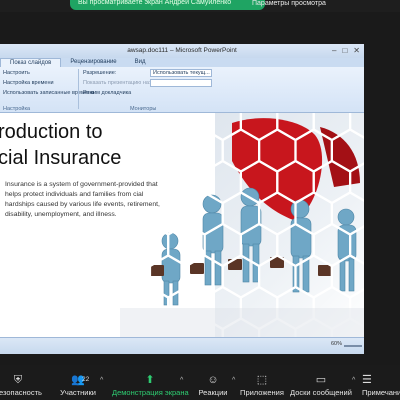 The width and height of the screenshot is (400, 400). What do you see at coordinates (213, 392) in the screenshot?
I see `reactions-label: Реакции` at bounding box center [213, 392].